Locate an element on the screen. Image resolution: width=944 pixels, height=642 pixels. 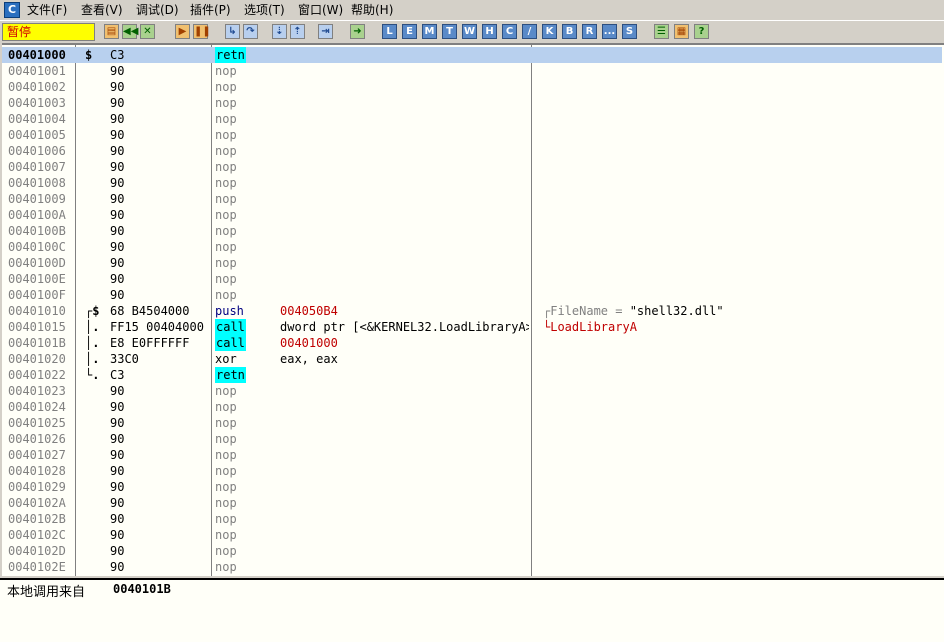
disasm-row: 00401022 └. C3 retn is located at coordinates (472, 375).